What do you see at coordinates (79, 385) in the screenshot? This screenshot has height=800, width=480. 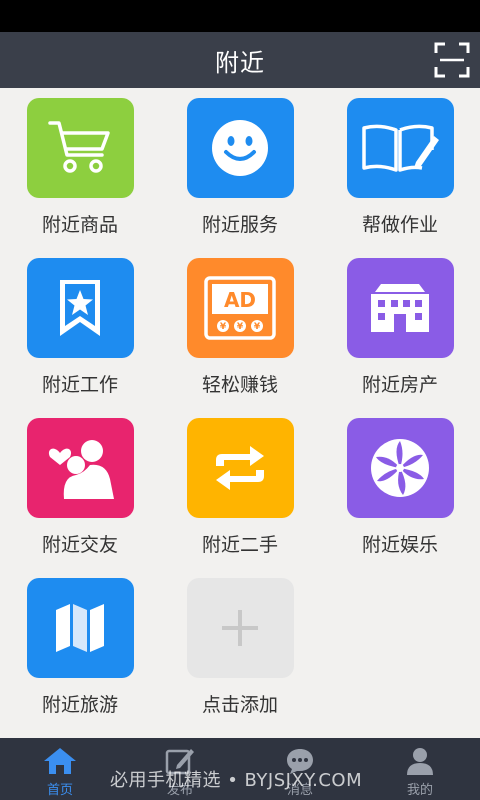 I see `tile-label: 附近工作` at bounding box center [79, 385].